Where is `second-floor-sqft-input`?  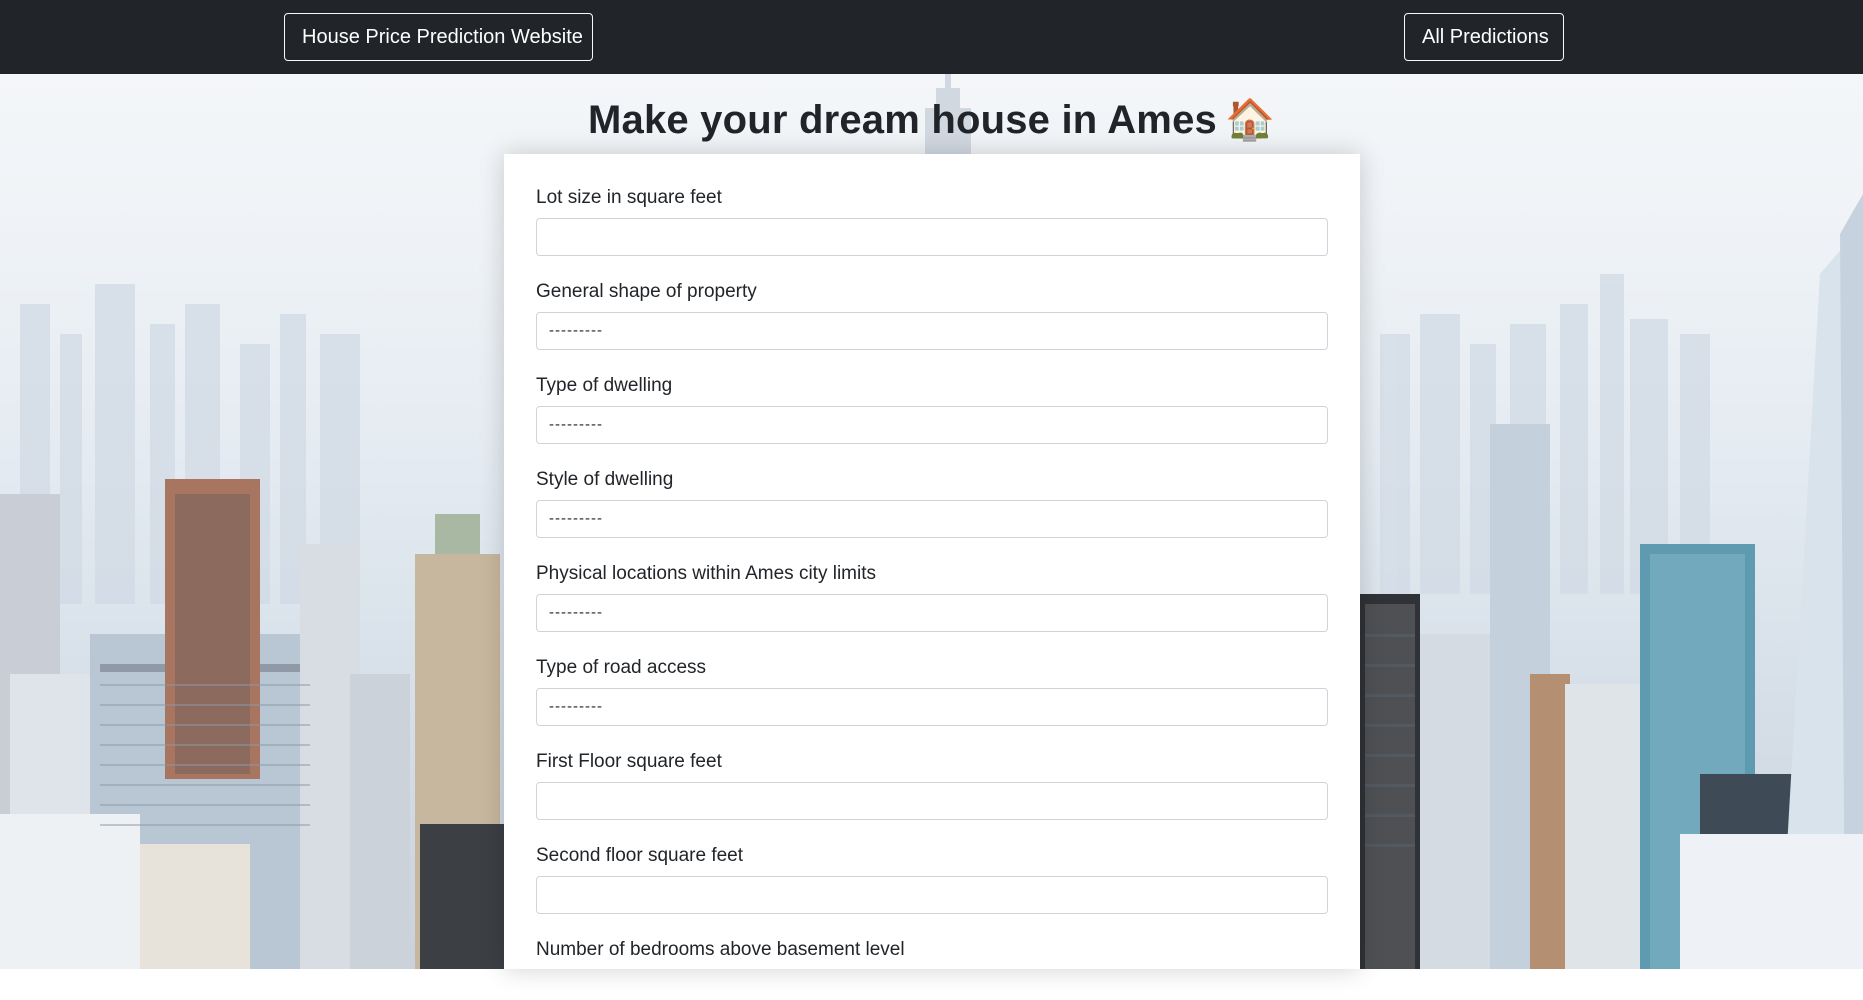 second-floor-sqft-input is located at coordinates (932, 895).